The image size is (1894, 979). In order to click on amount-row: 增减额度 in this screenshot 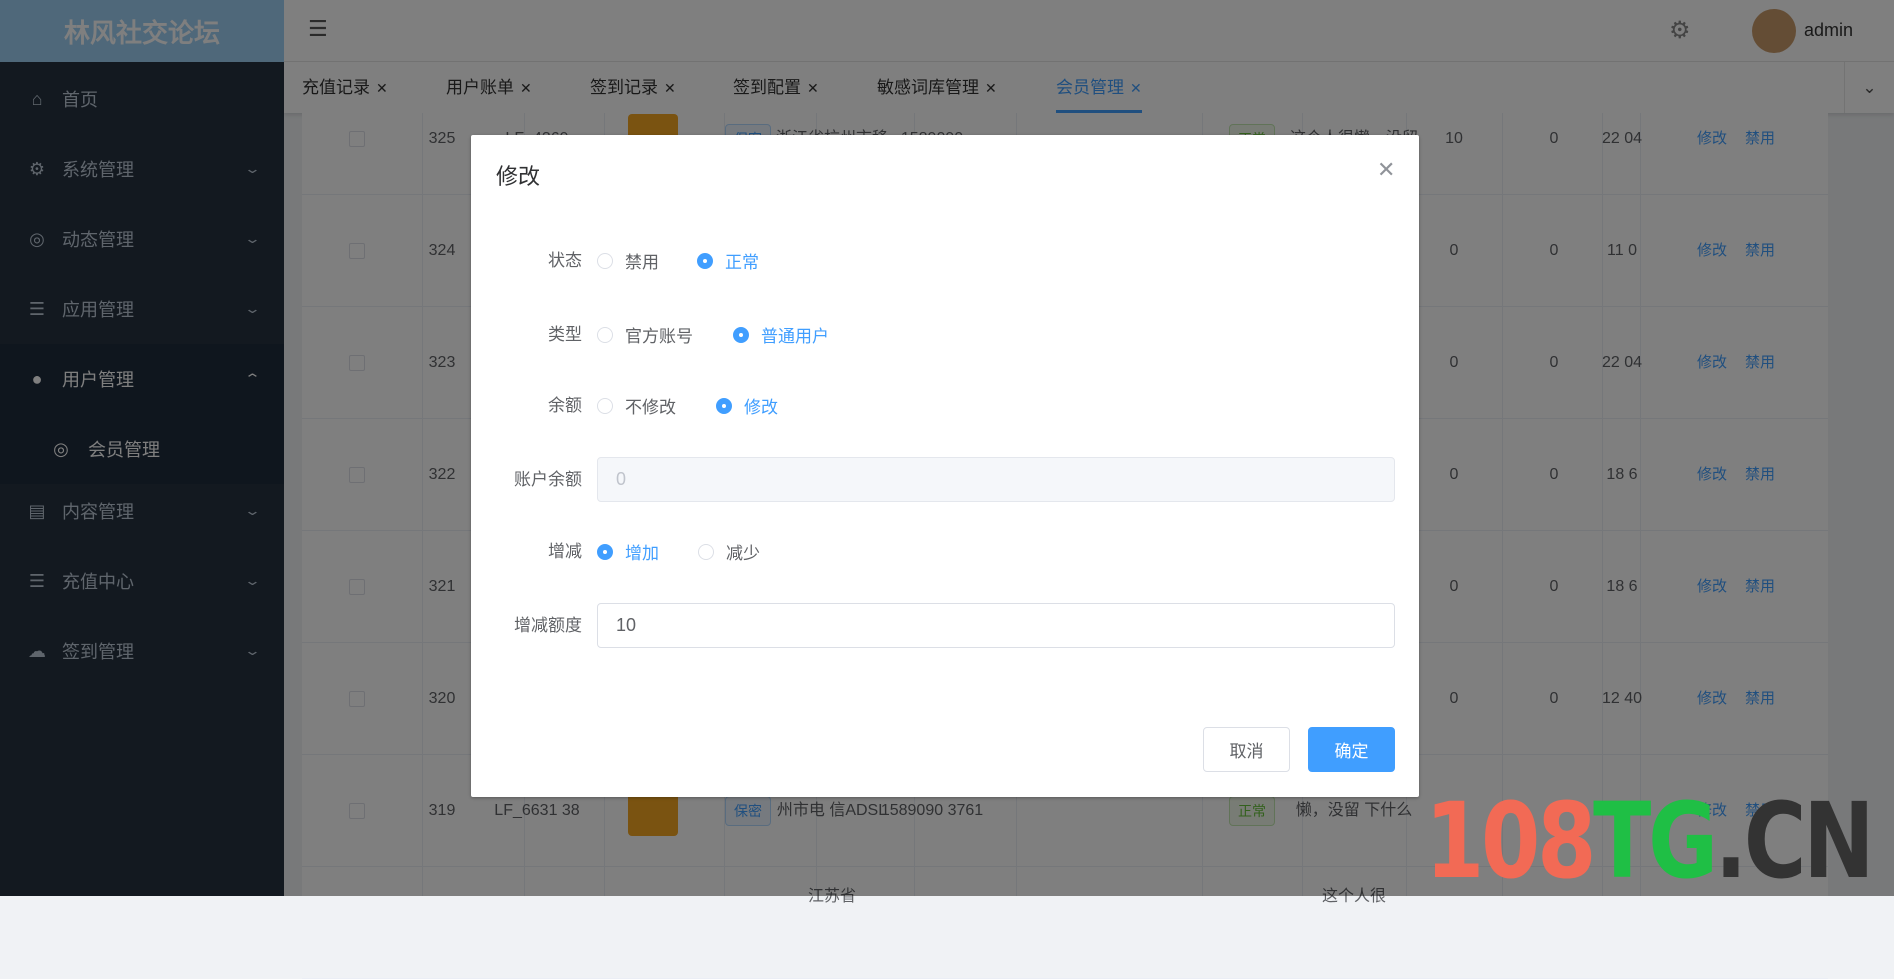, I will do `click(945, 625)`.